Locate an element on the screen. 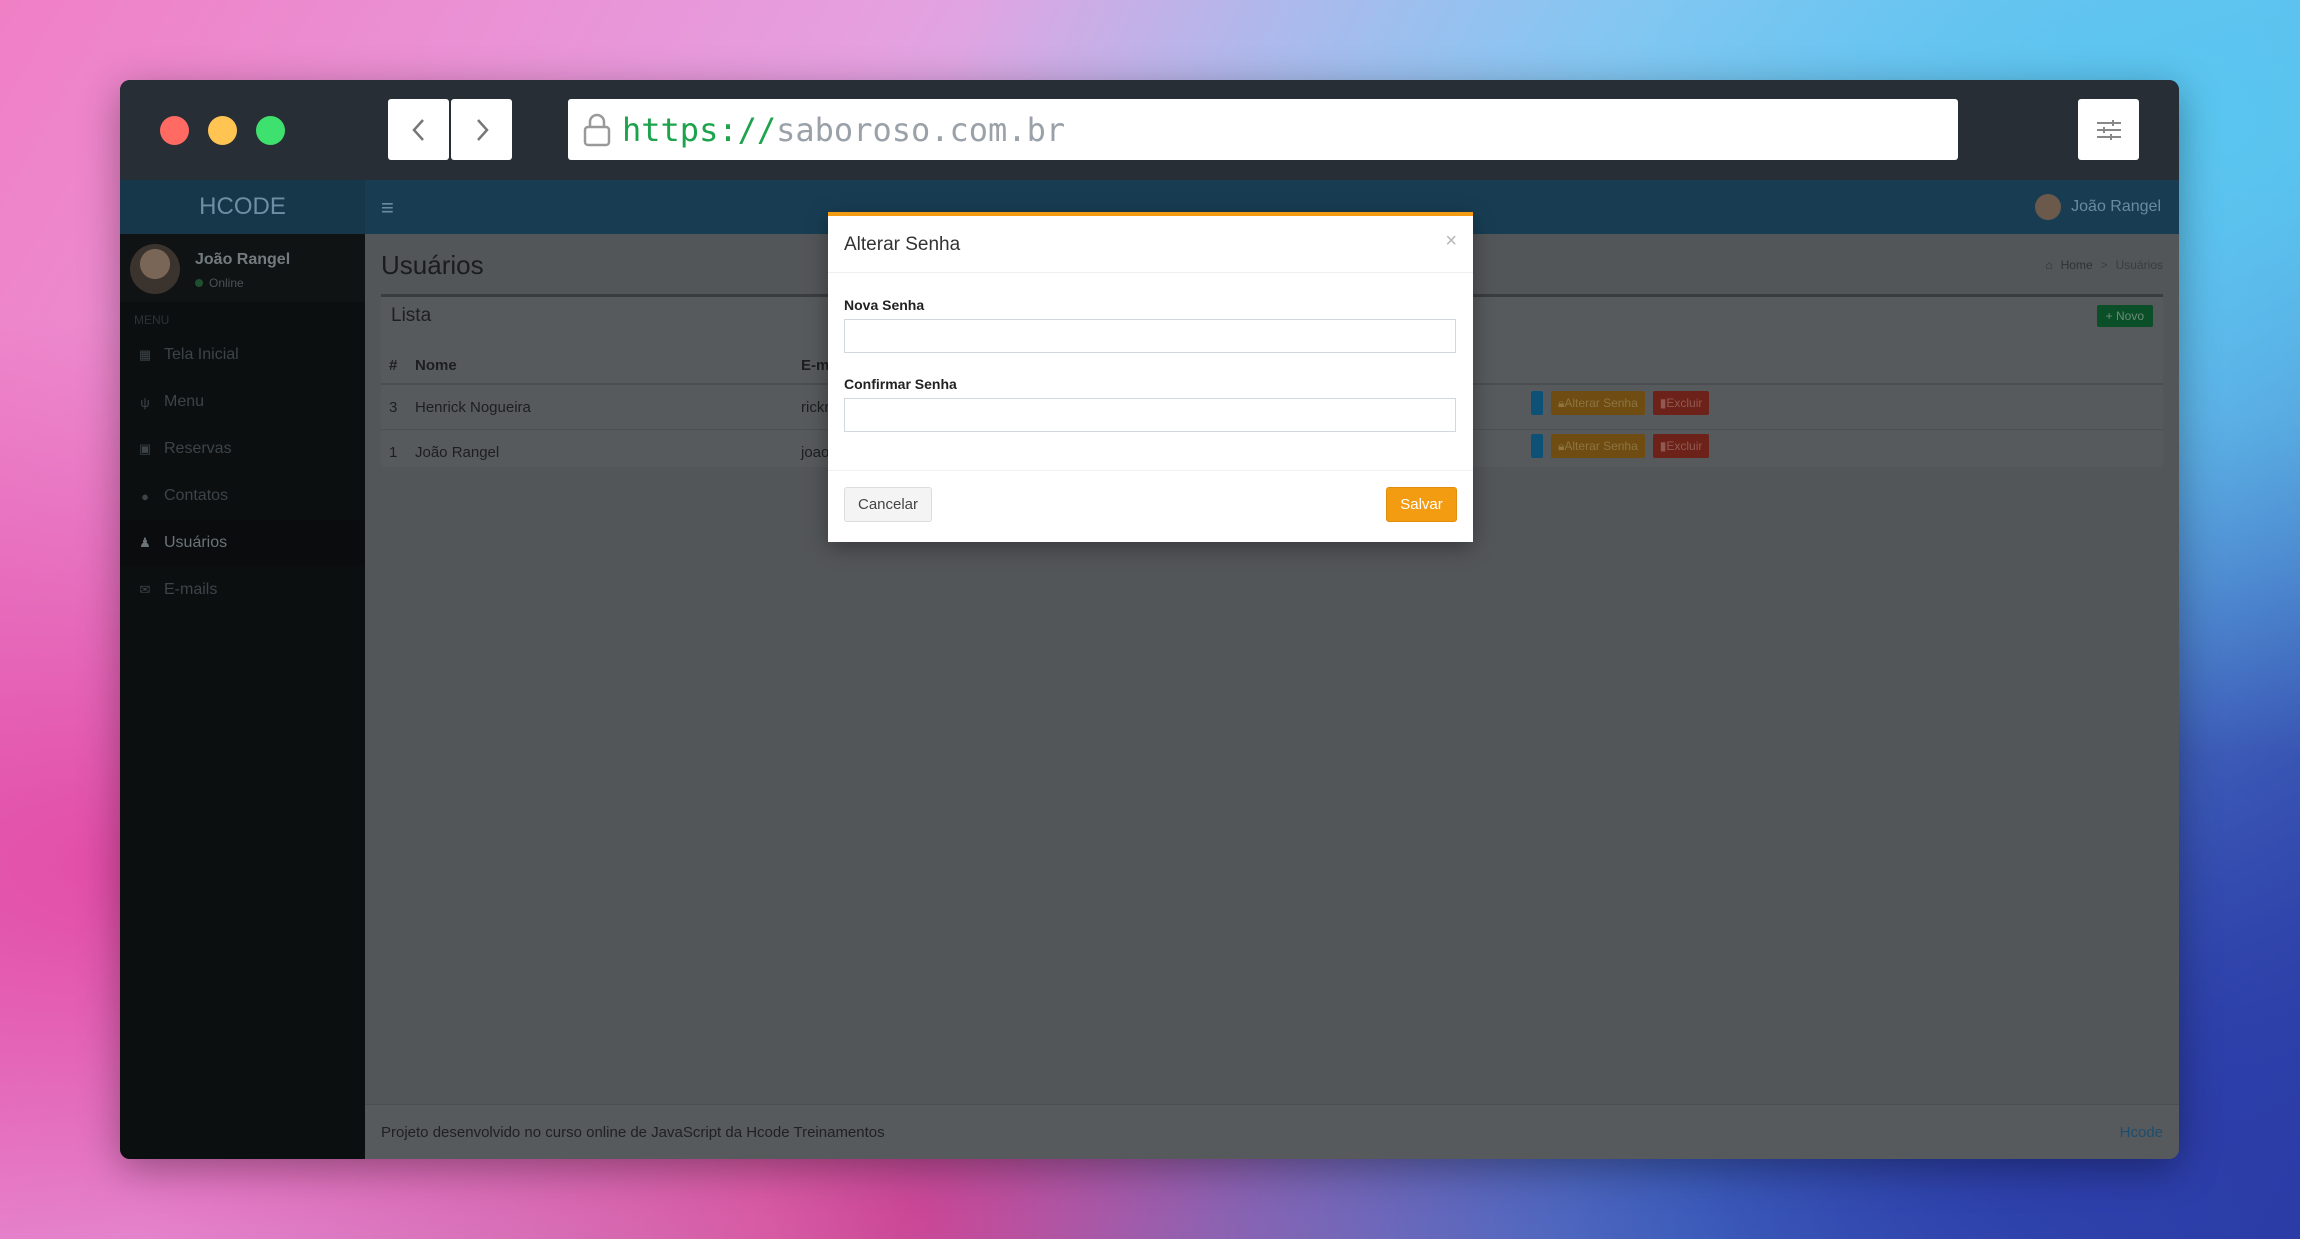 The height and width of the screenshot is (1239, 2300). lock-icon is located at coordinates (597, 129).